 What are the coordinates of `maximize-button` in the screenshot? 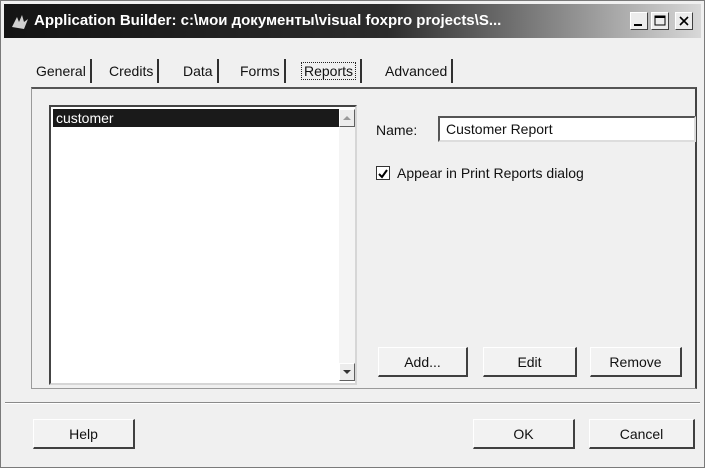 It's located at (660, 21).